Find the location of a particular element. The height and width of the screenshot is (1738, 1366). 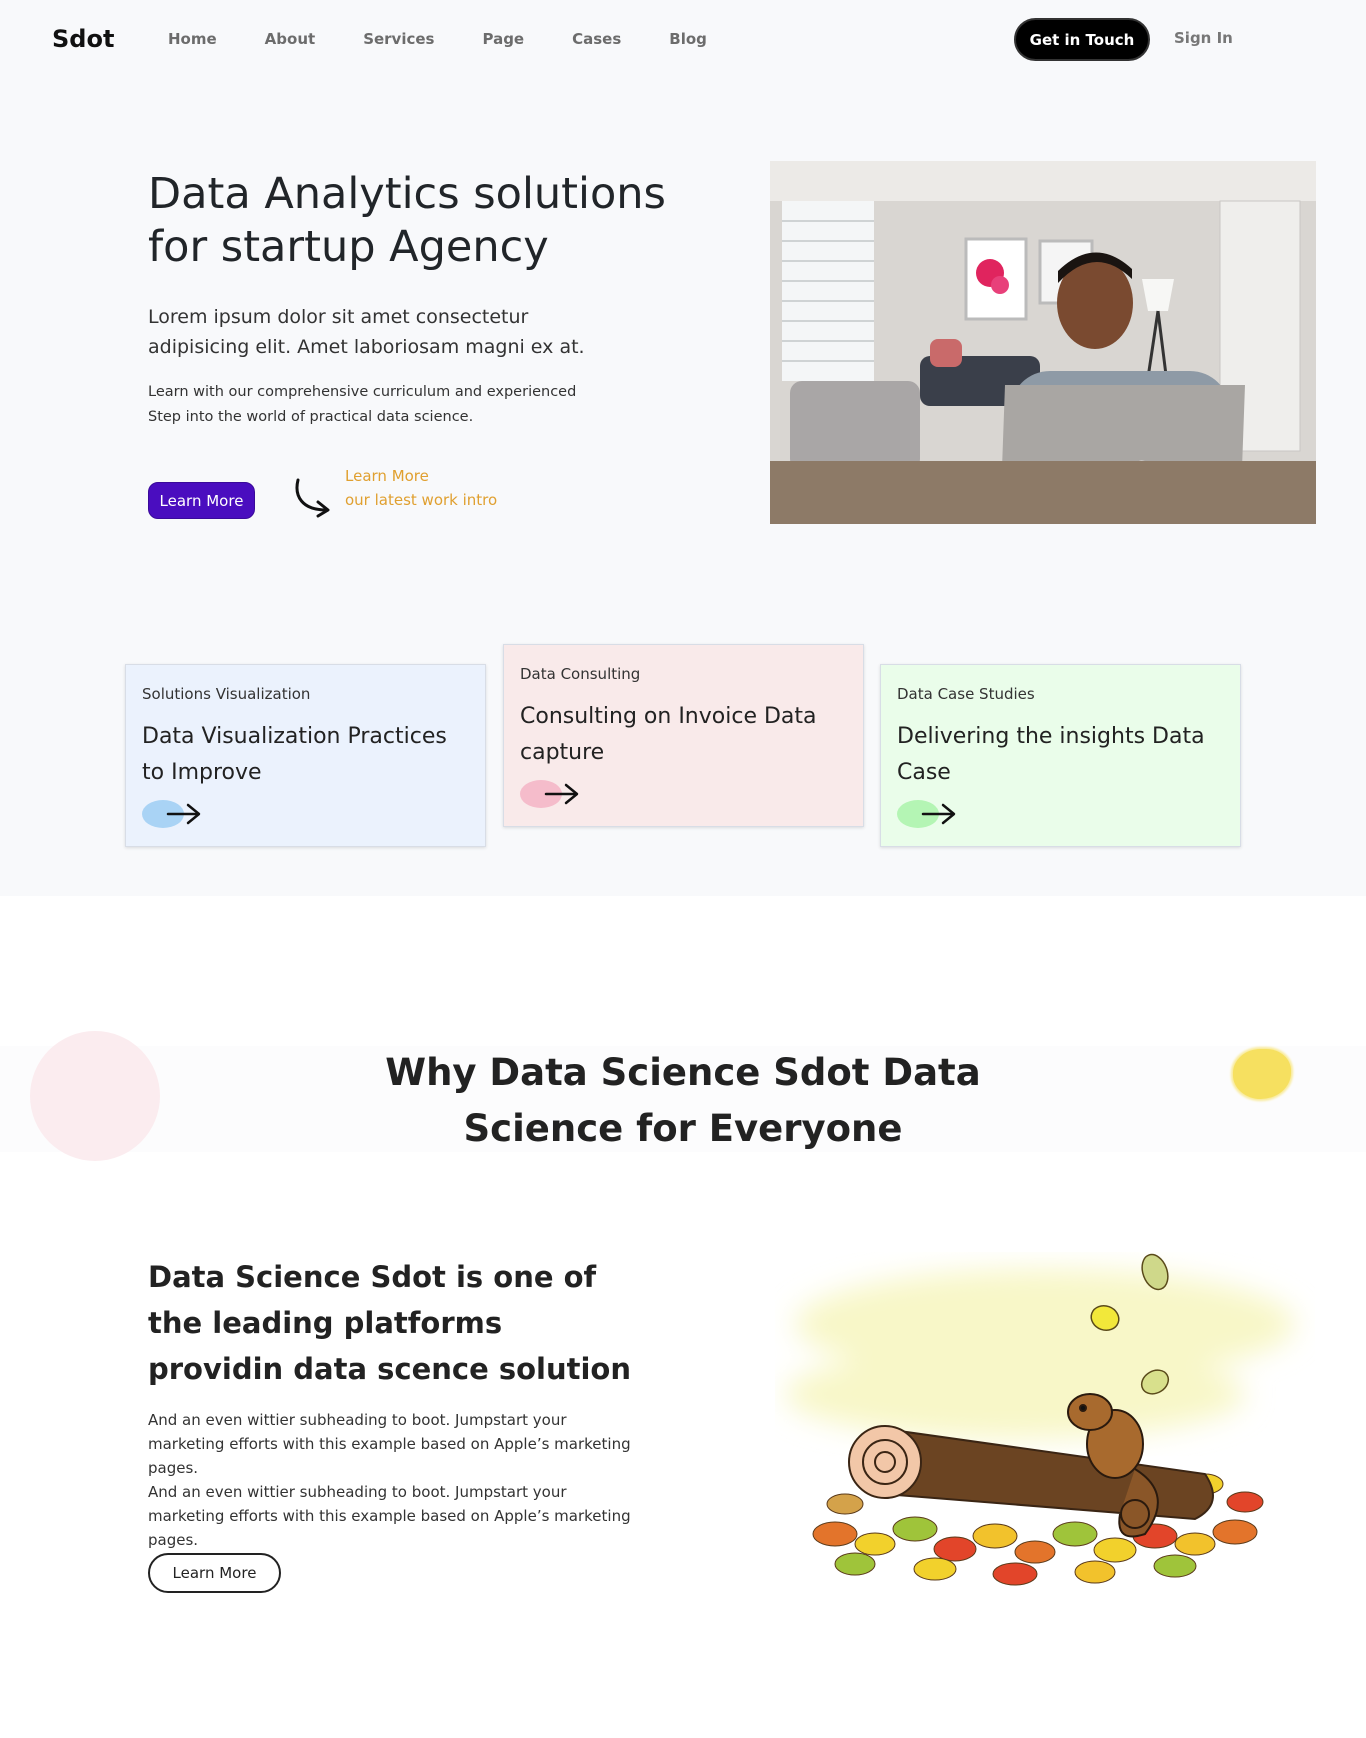

nav-link-page: Page is located at coordinates (503, 39).